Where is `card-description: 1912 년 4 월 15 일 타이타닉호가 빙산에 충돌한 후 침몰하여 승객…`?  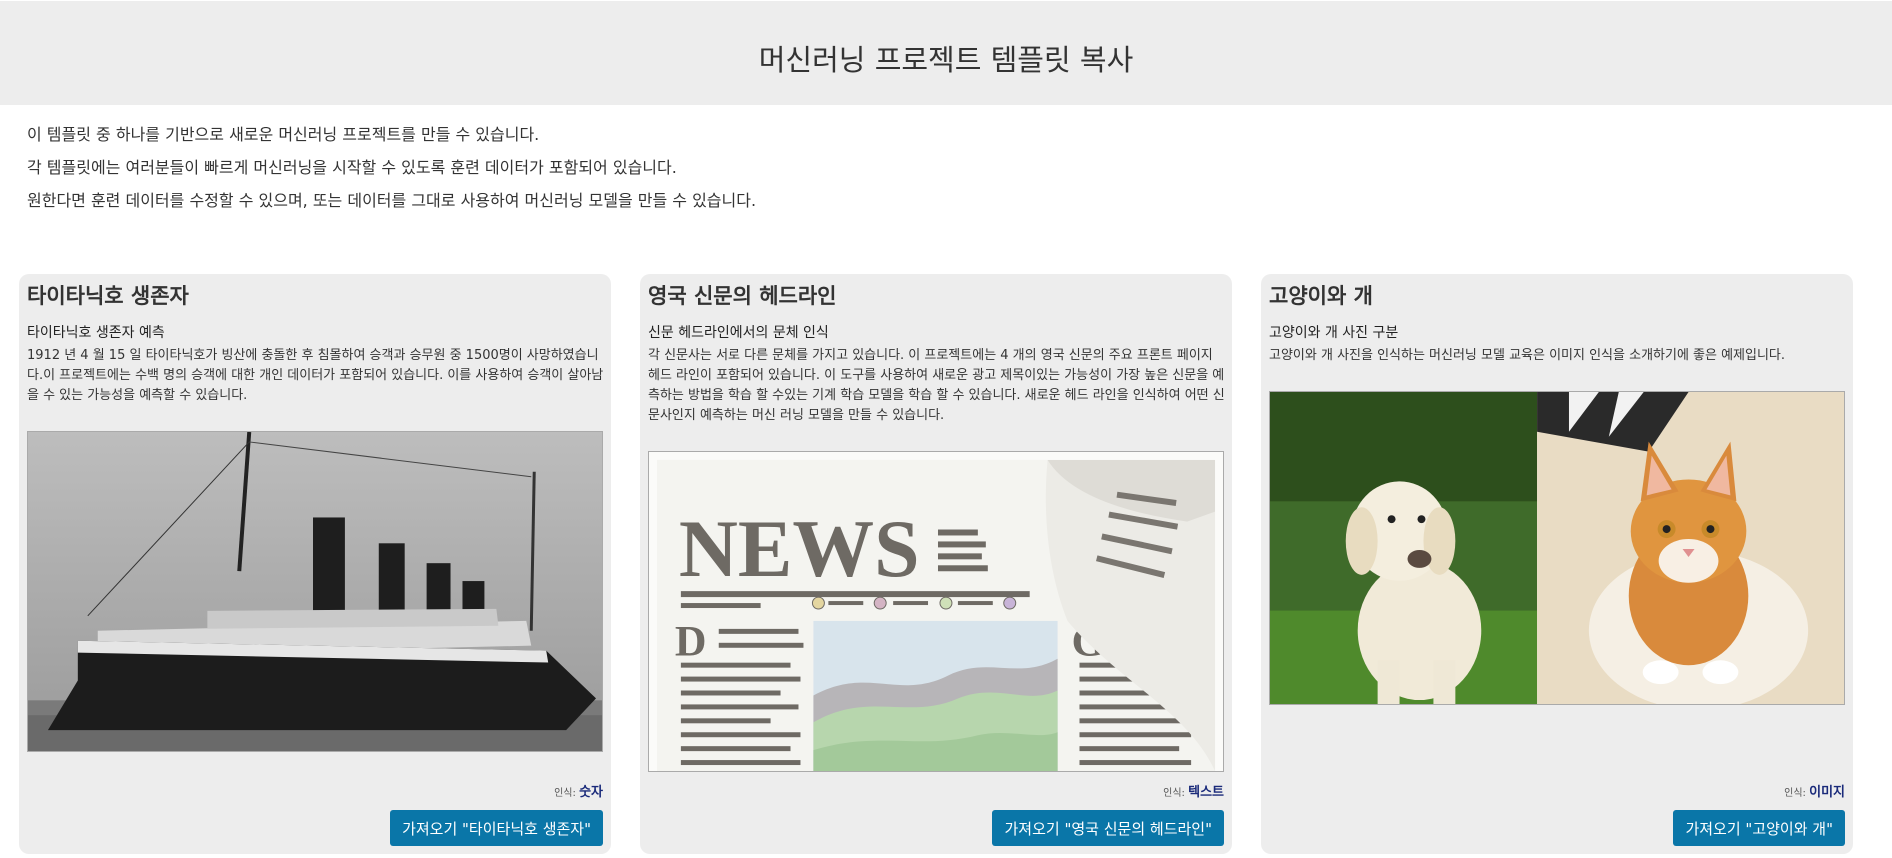 card-description: 1912 년 4 월 15 일 타이타닉호가 빙산에 충돌한 후 침몰하여 승객… is located at coordinates (315, 375).